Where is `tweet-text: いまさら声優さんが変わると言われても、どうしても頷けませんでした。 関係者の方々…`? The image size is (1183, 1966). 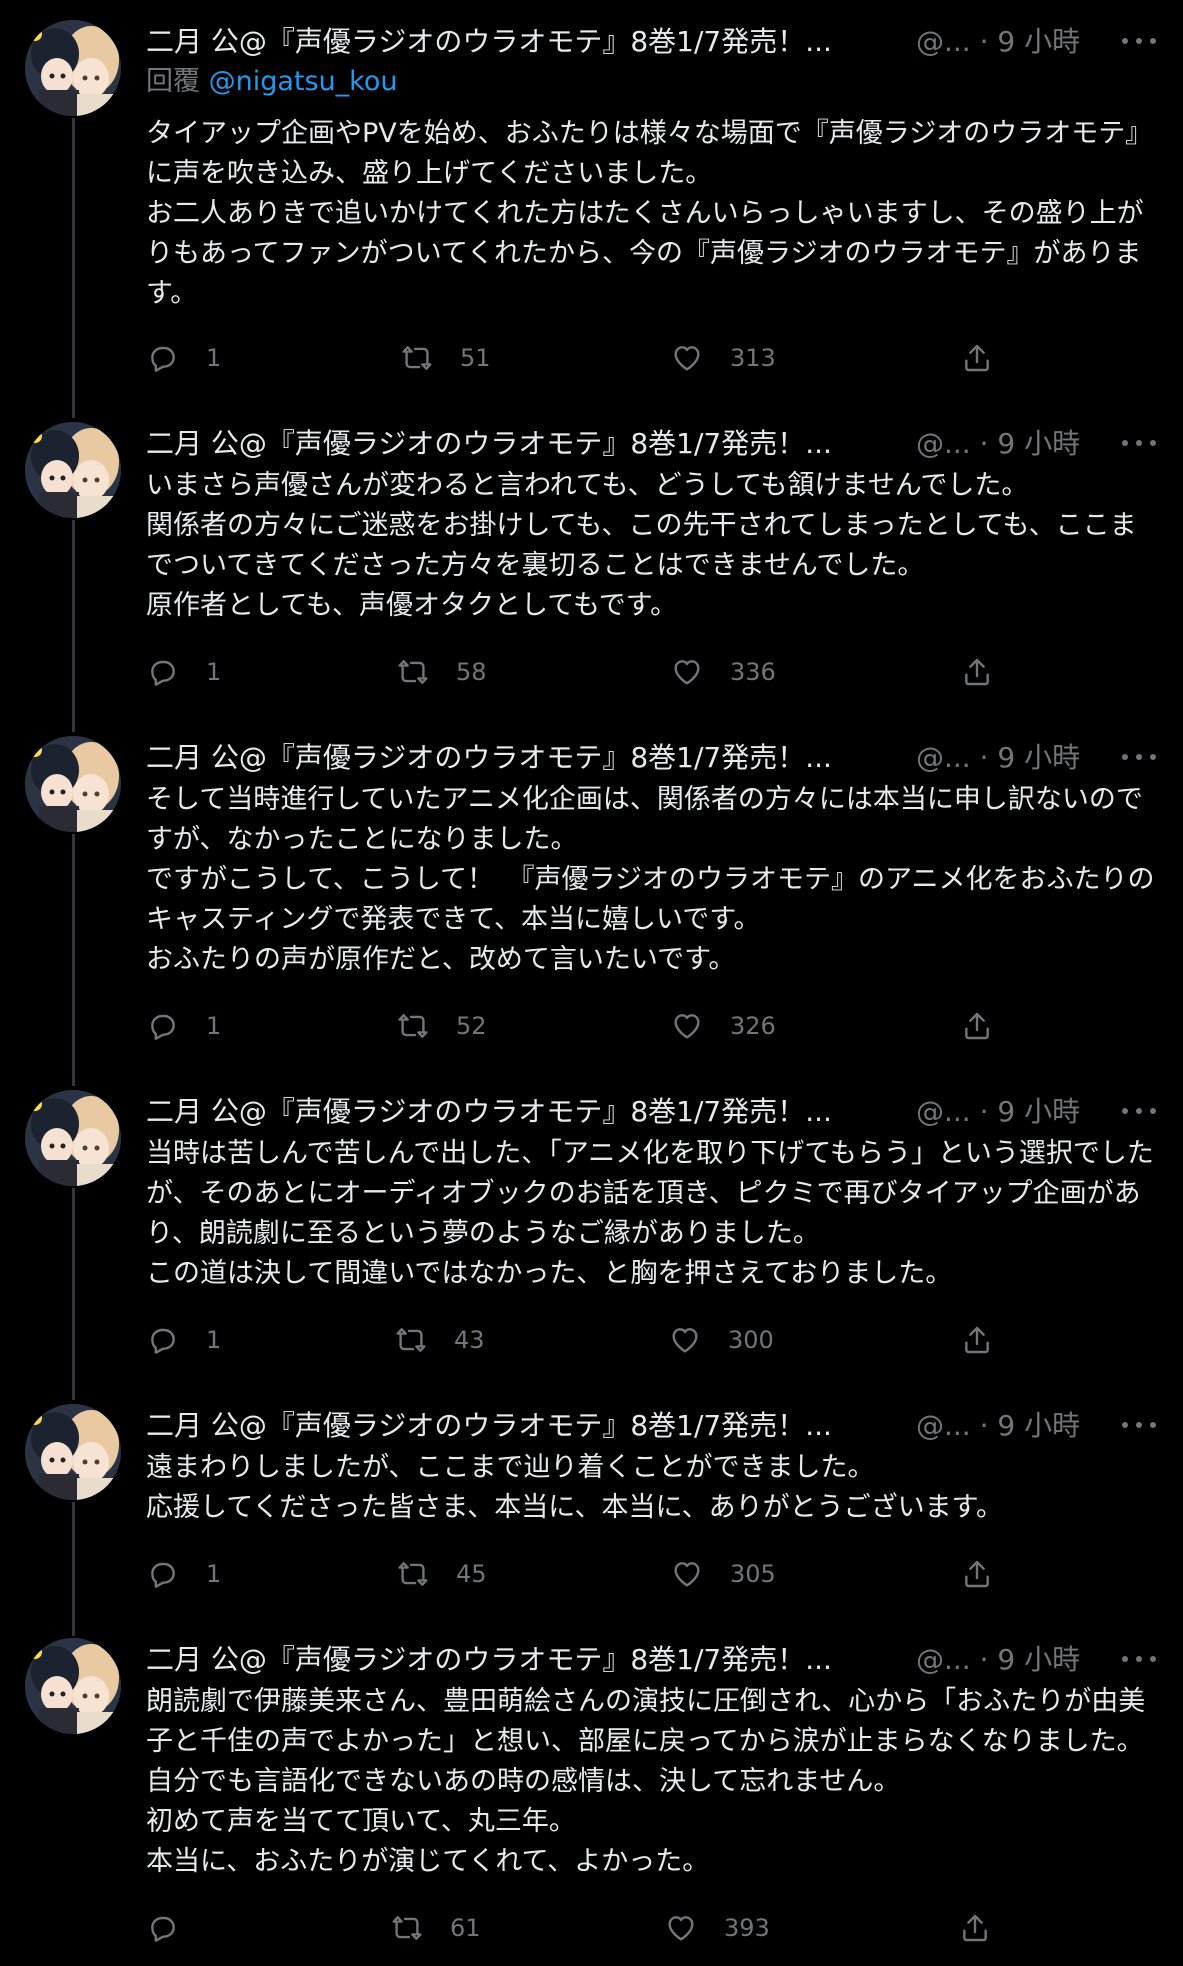 tweet-text: いまさら声優さんが変わると言われても、どうしても頷けませんでした。 関係者の方々… is located at coordinates (641, 545).